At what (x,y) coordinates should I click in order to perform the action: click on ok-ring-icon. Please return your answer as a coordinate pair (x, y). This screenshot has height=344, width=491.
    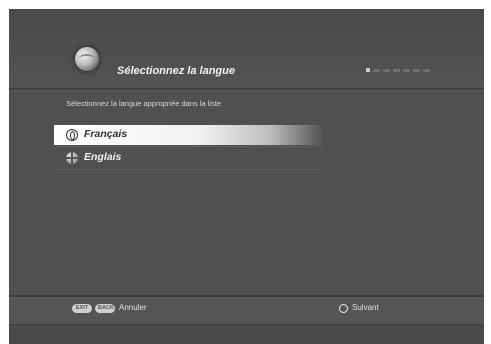
    Looking at the image, I should click on (343, 308).